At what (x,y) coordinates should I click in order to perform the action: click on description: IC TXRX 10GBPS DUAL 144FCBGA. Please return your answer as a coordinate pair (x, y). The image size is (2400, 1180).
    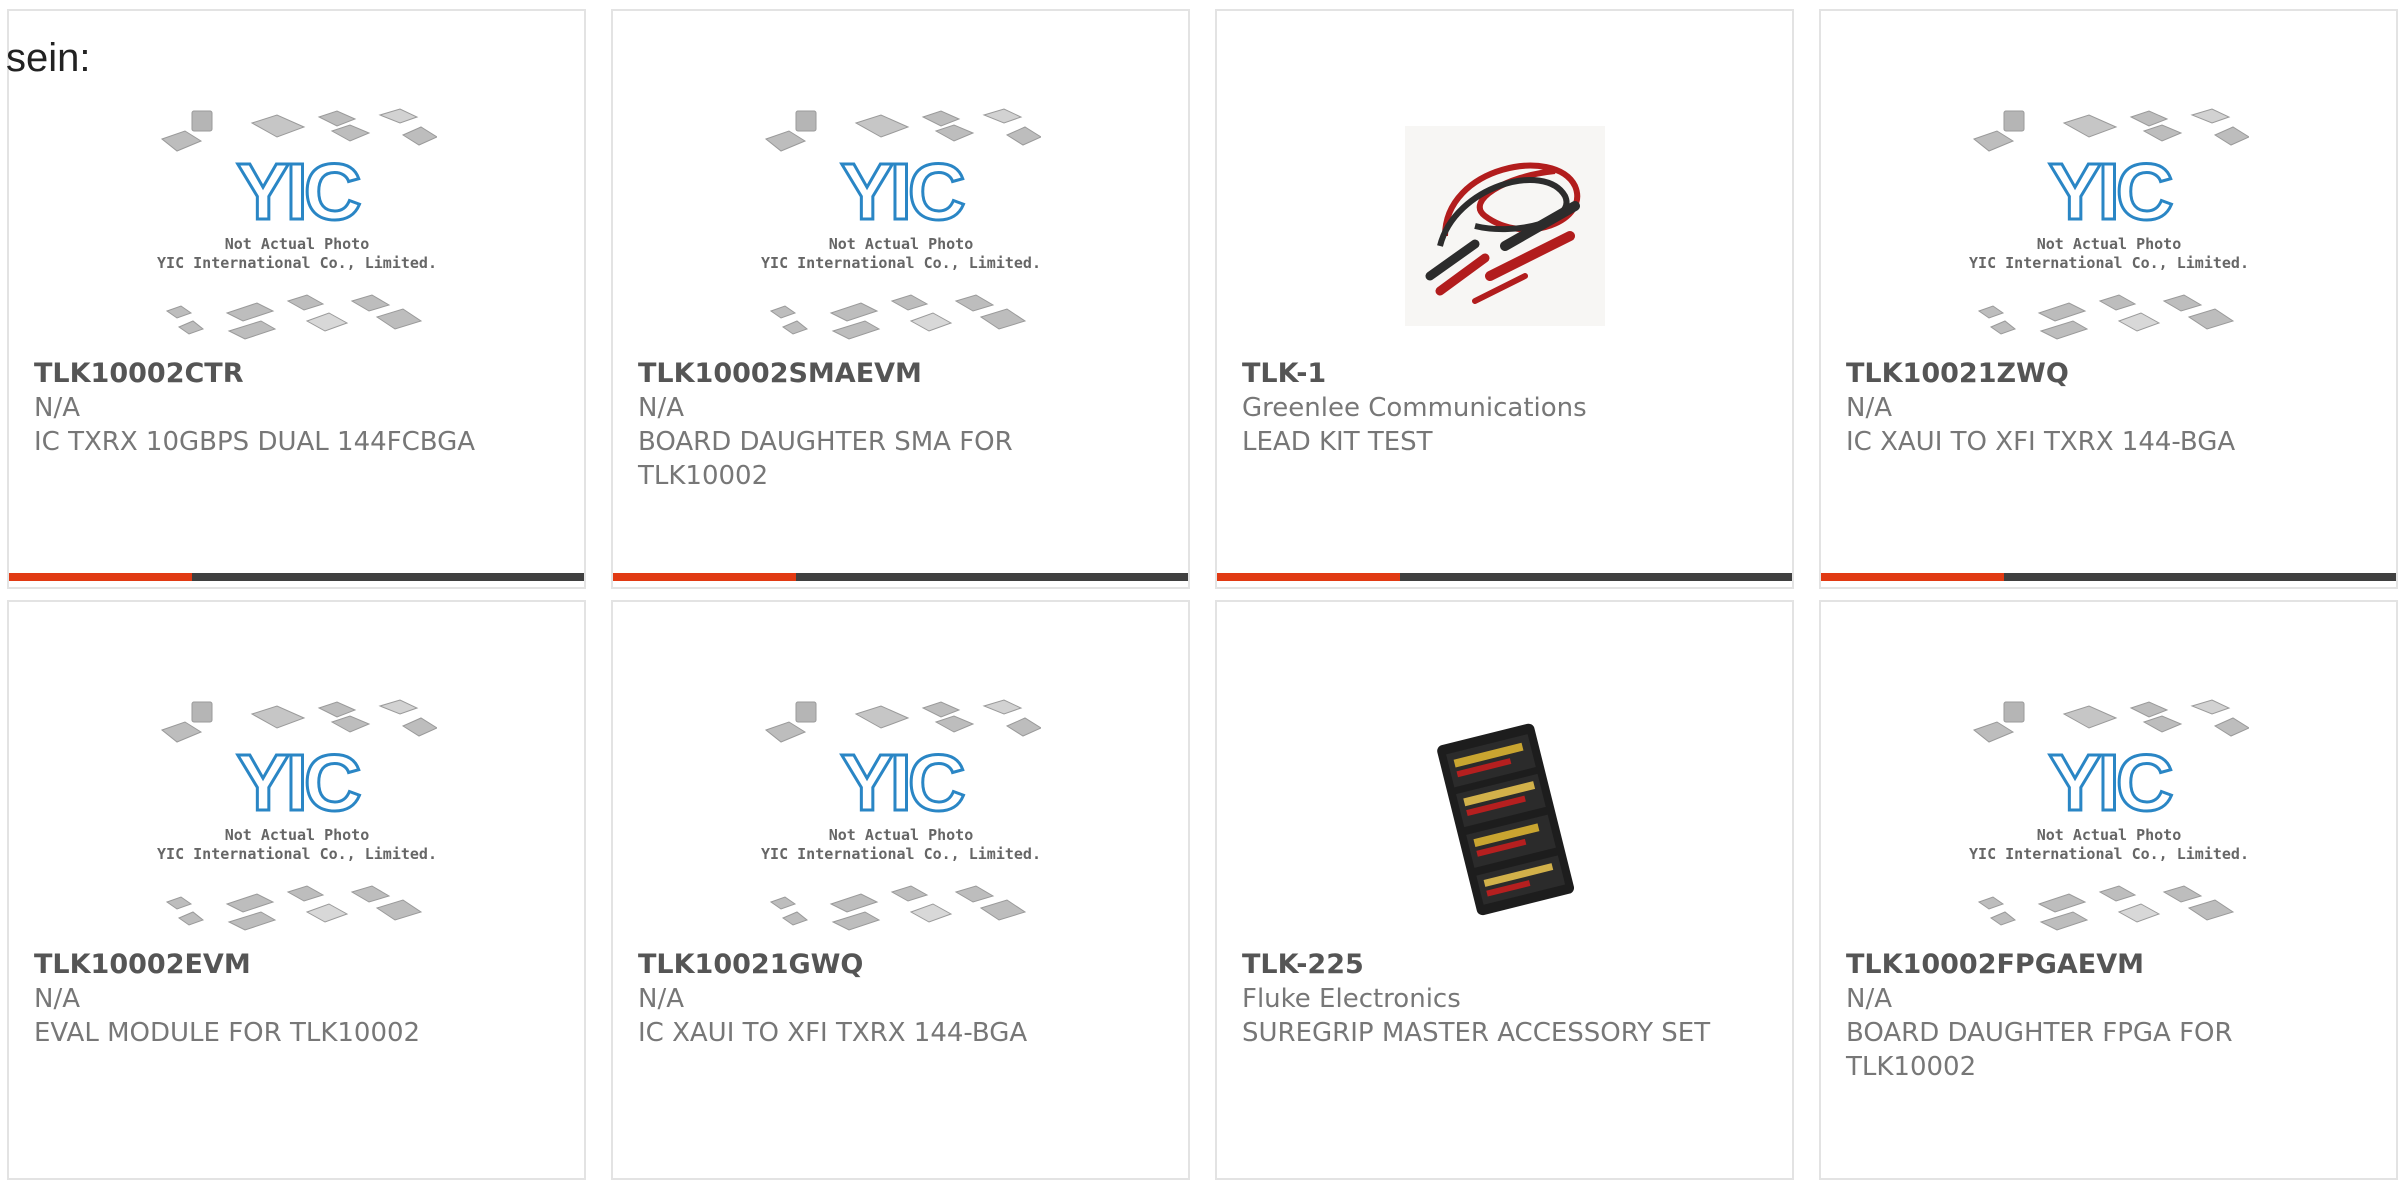
    Looking at the image, I should click on (255, 442).